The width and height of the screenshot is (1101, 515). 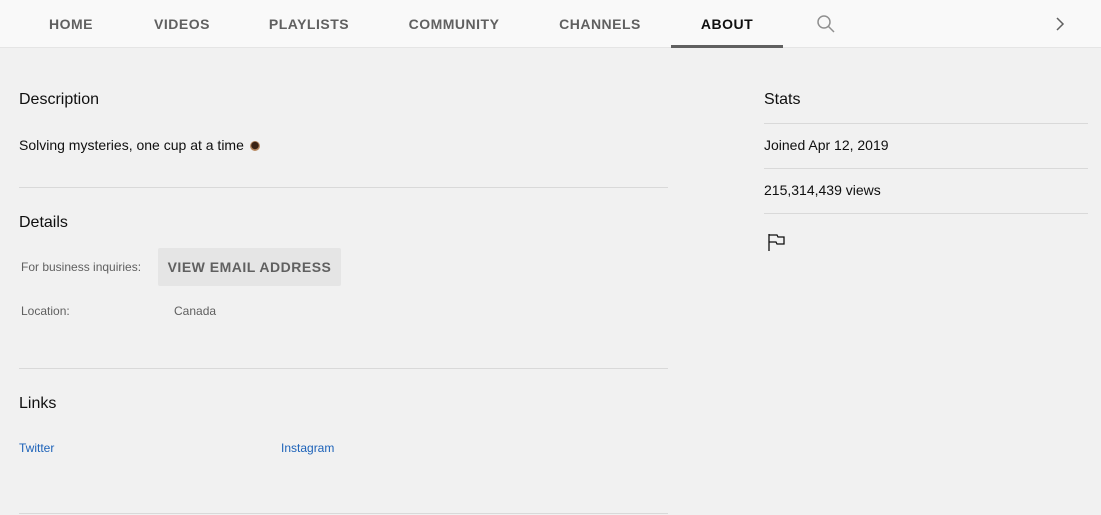 I want to click on description-text-row: Solving mysteries, one cup at a time, so click(x=139, y=145).